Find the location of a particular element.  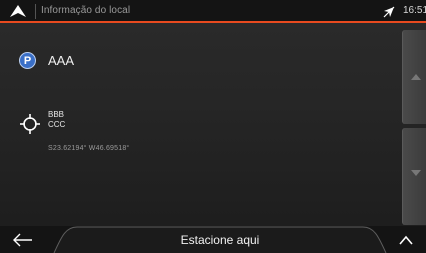

poi-name: AAA is located at coordinates (61, 60).